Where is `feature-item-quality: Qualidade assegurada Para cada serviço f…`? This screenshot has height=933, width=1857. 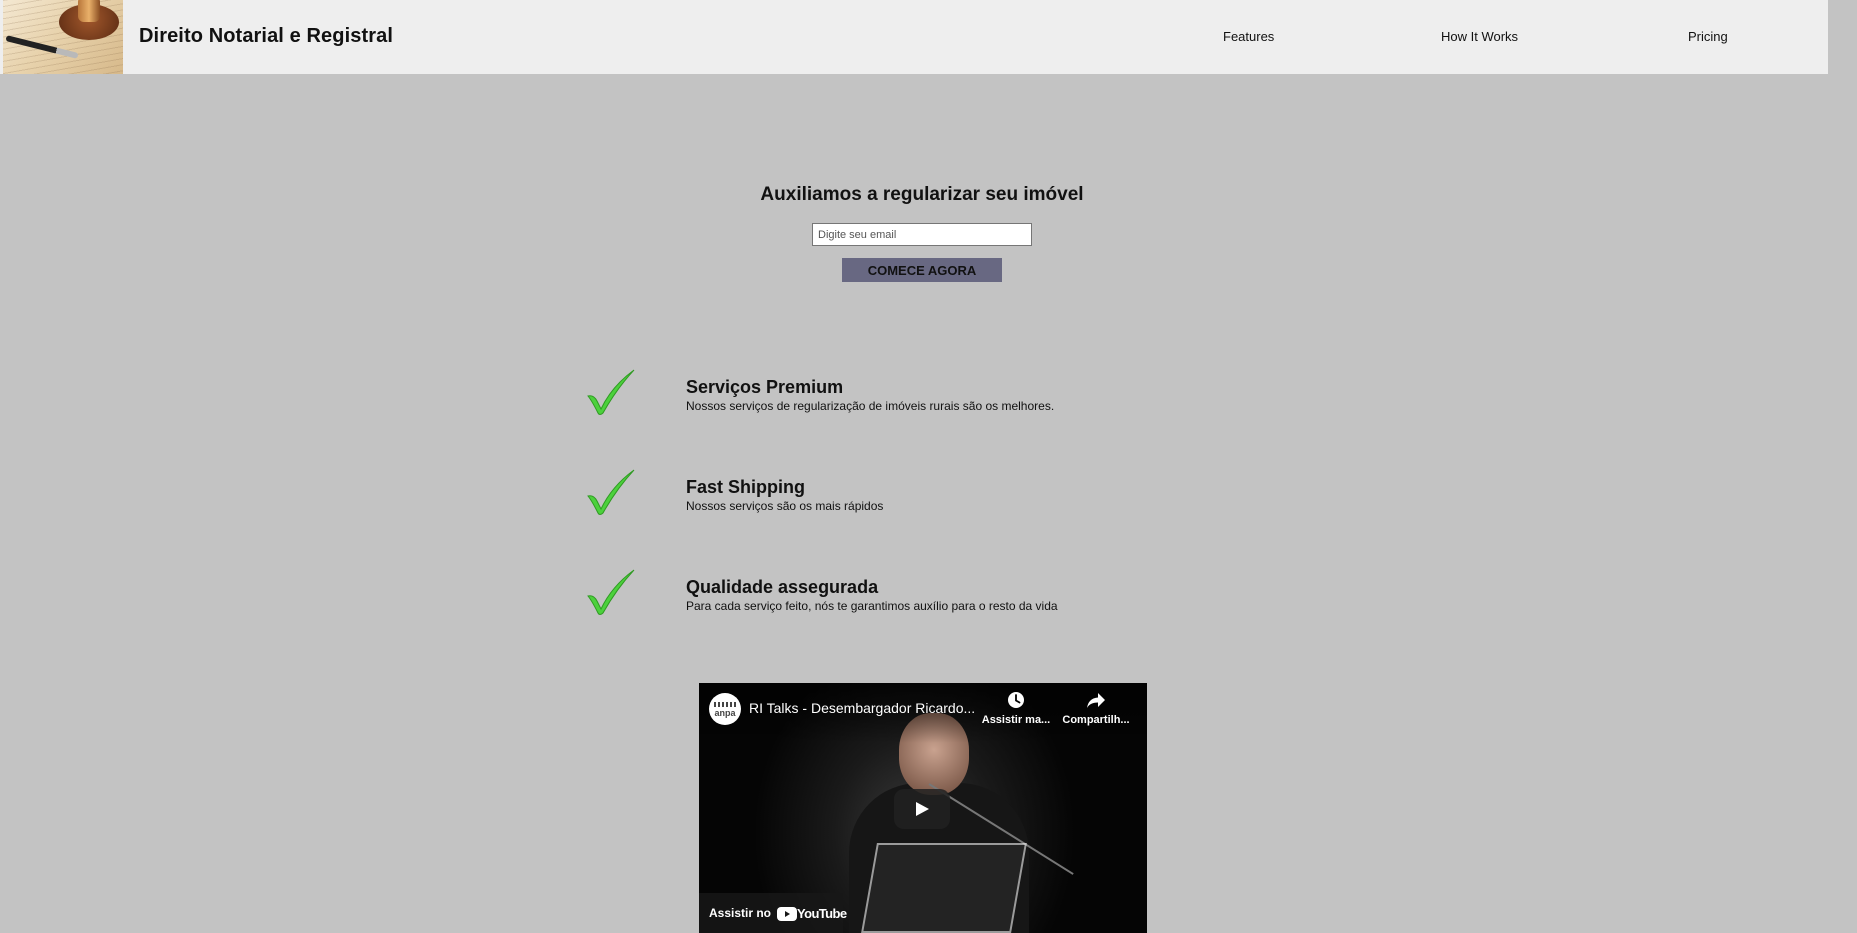 feature-item-quality: Qualidade assegurada Para cada serviço f… is located at coordinates (880, 598).